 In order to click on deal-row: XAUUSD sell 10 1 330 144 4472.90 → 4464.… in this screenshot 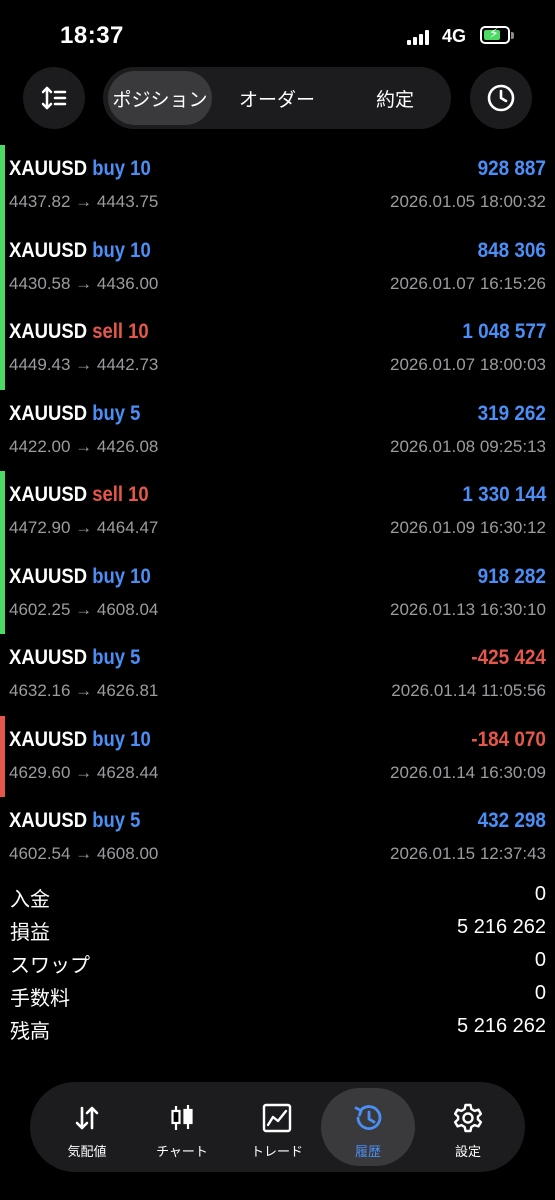, I will do `click(277, 512)`.